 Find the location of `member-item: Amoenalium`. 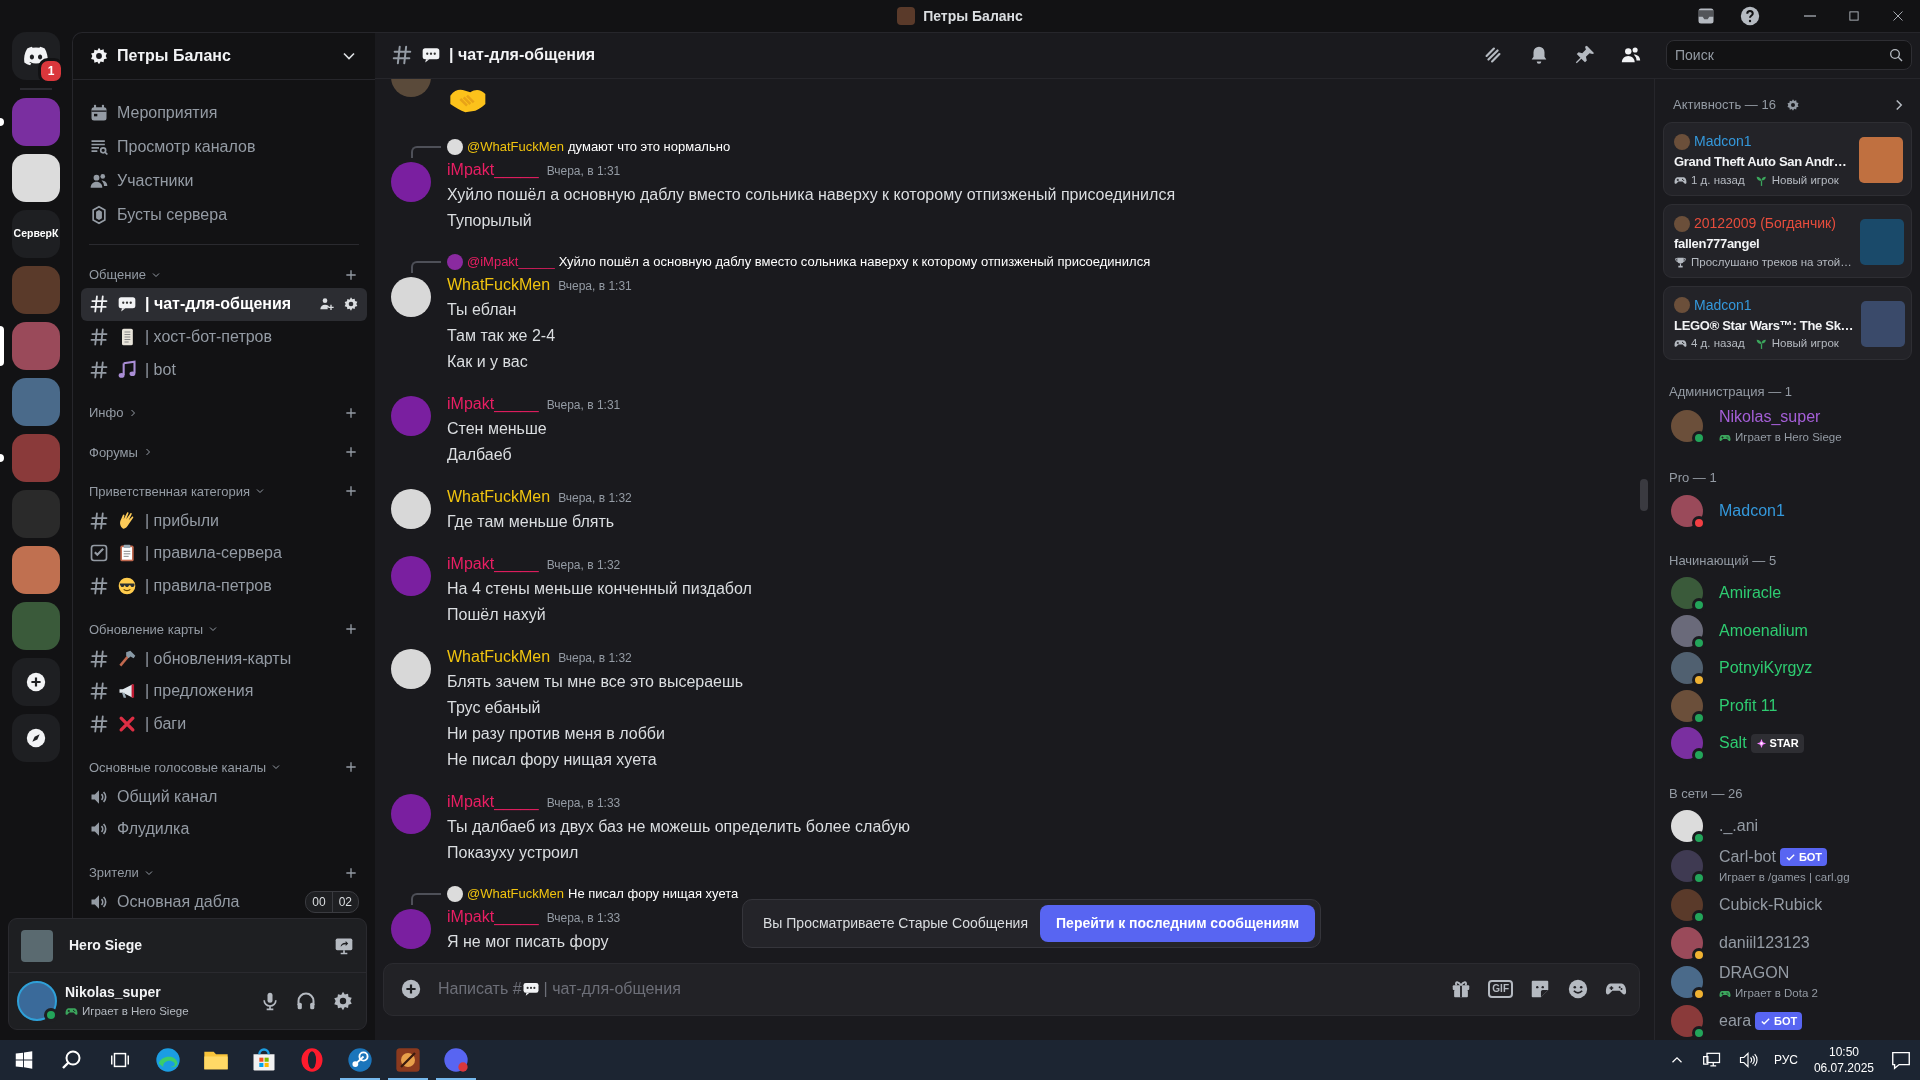

member-item: Amoenalium is located at coordinates (1787, 631).